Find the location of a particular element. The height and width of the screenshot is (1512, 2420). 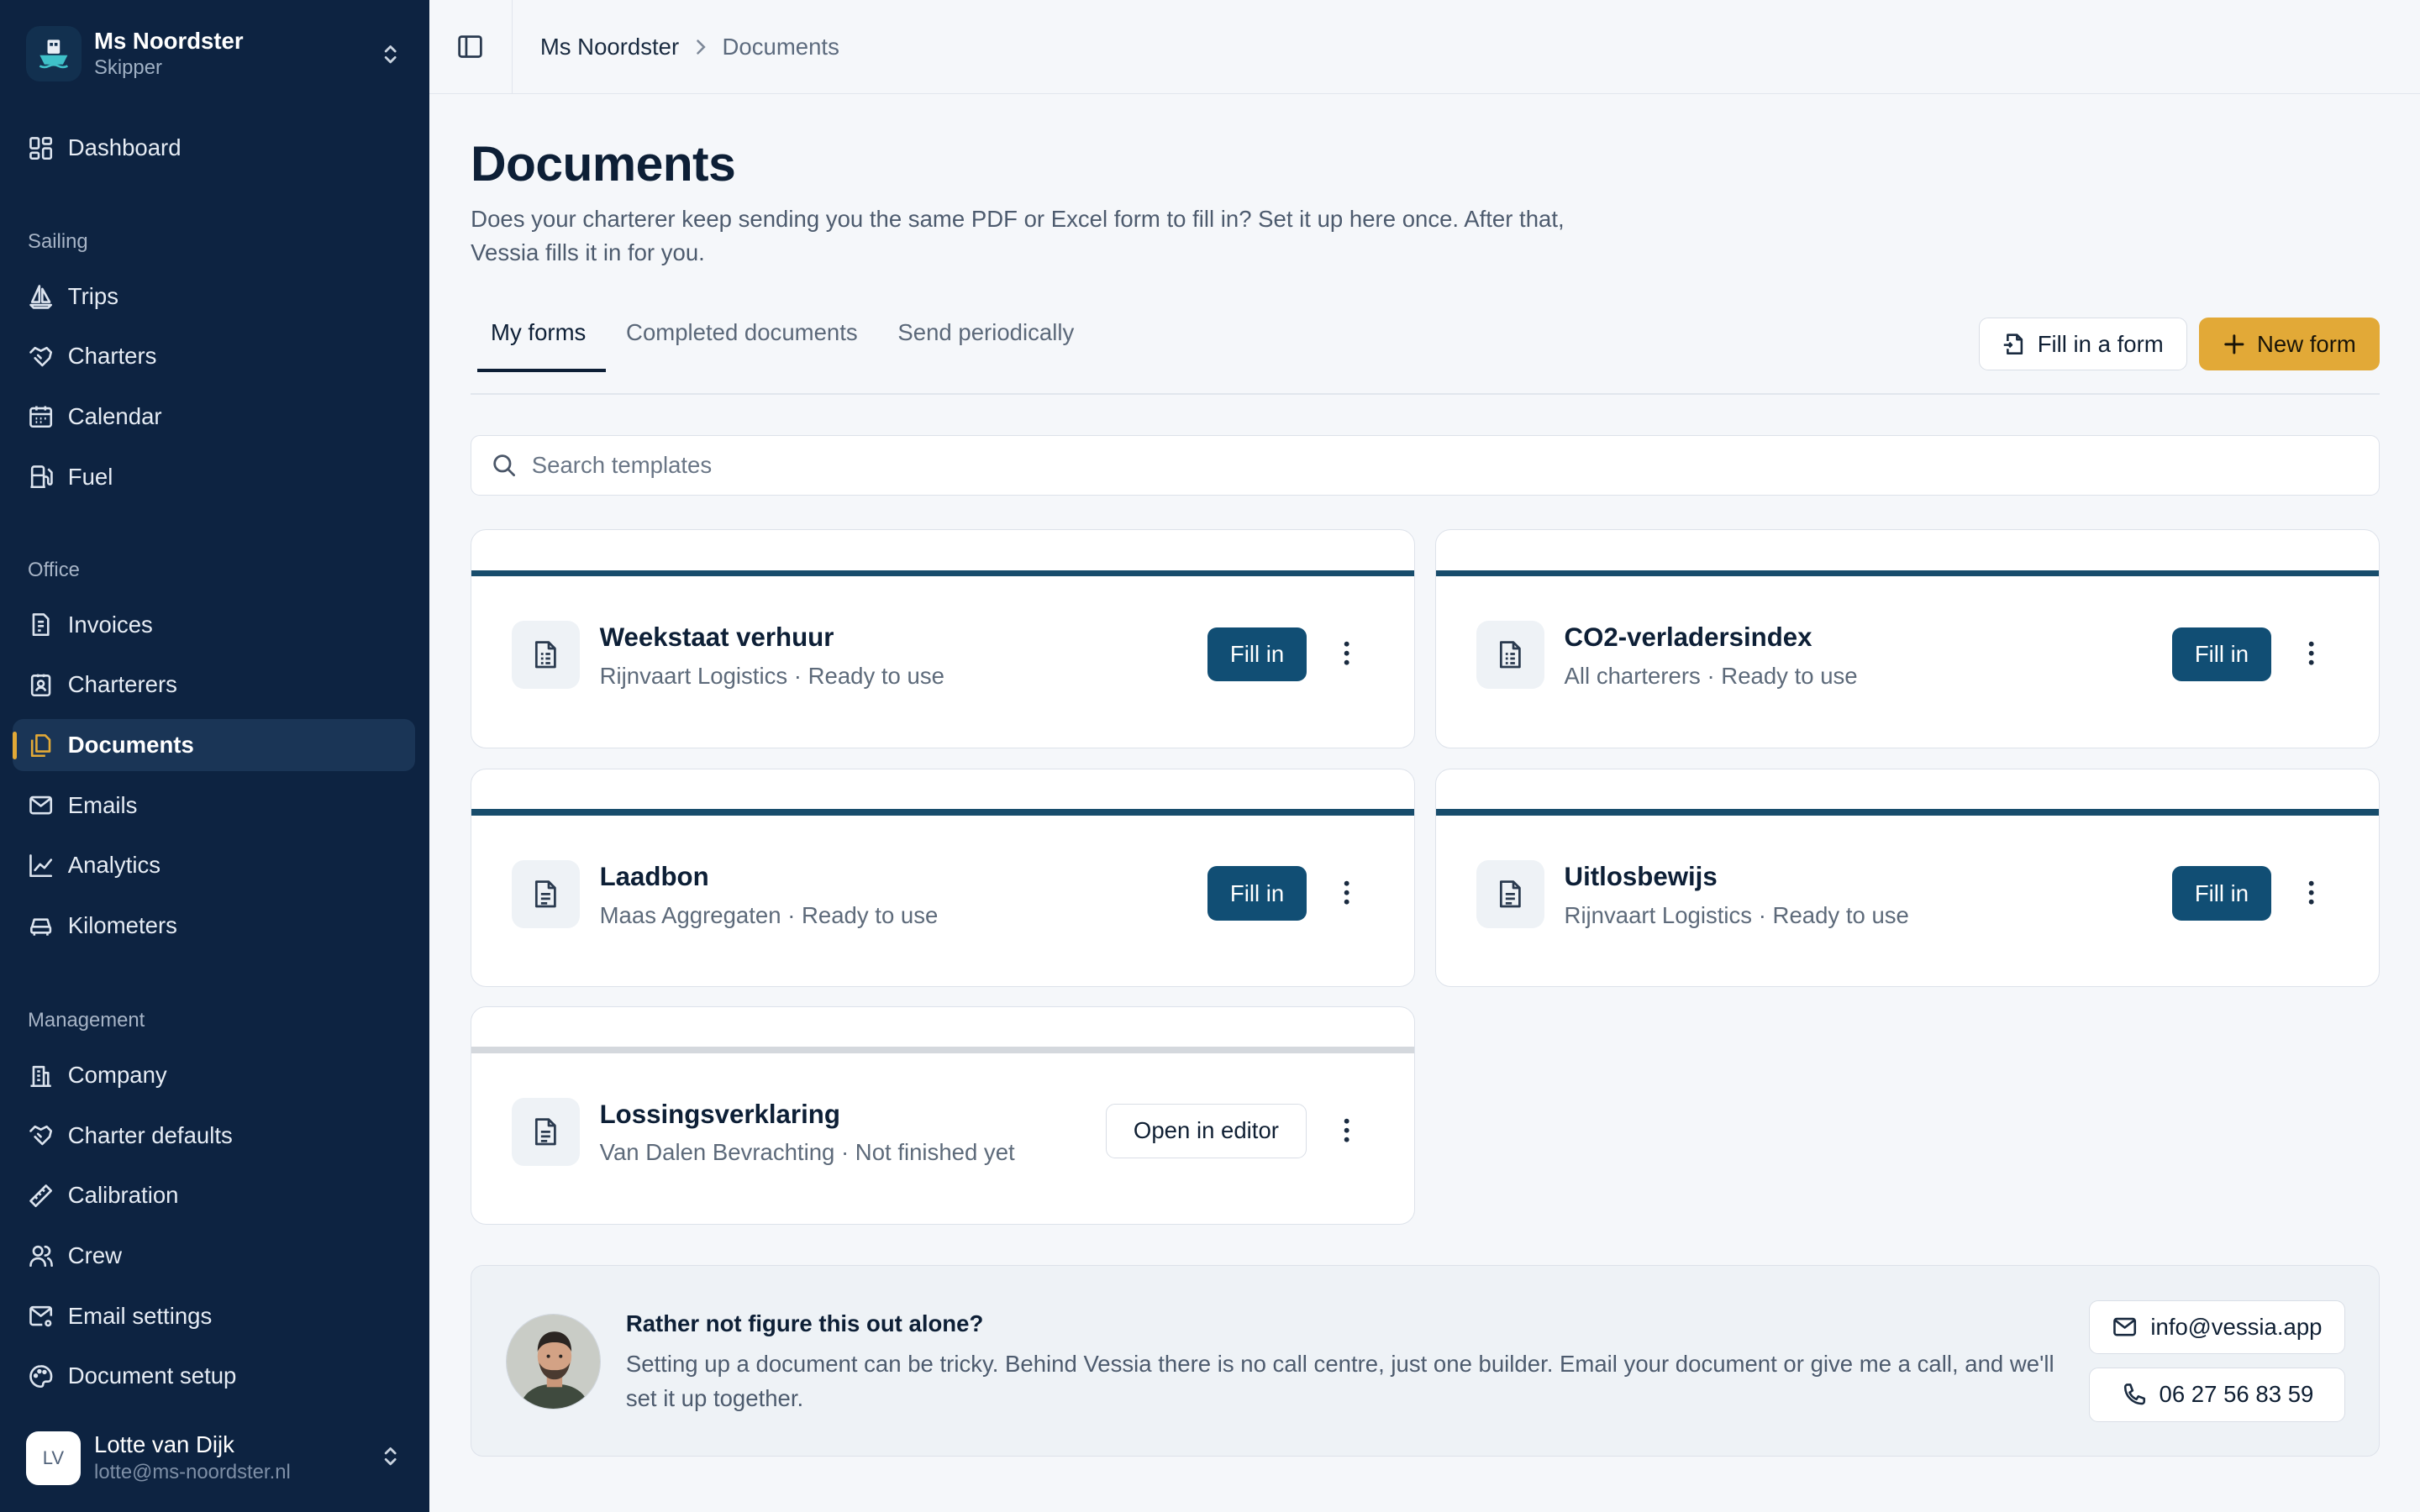

panel-left-icon is located at coordinates (470, 46).